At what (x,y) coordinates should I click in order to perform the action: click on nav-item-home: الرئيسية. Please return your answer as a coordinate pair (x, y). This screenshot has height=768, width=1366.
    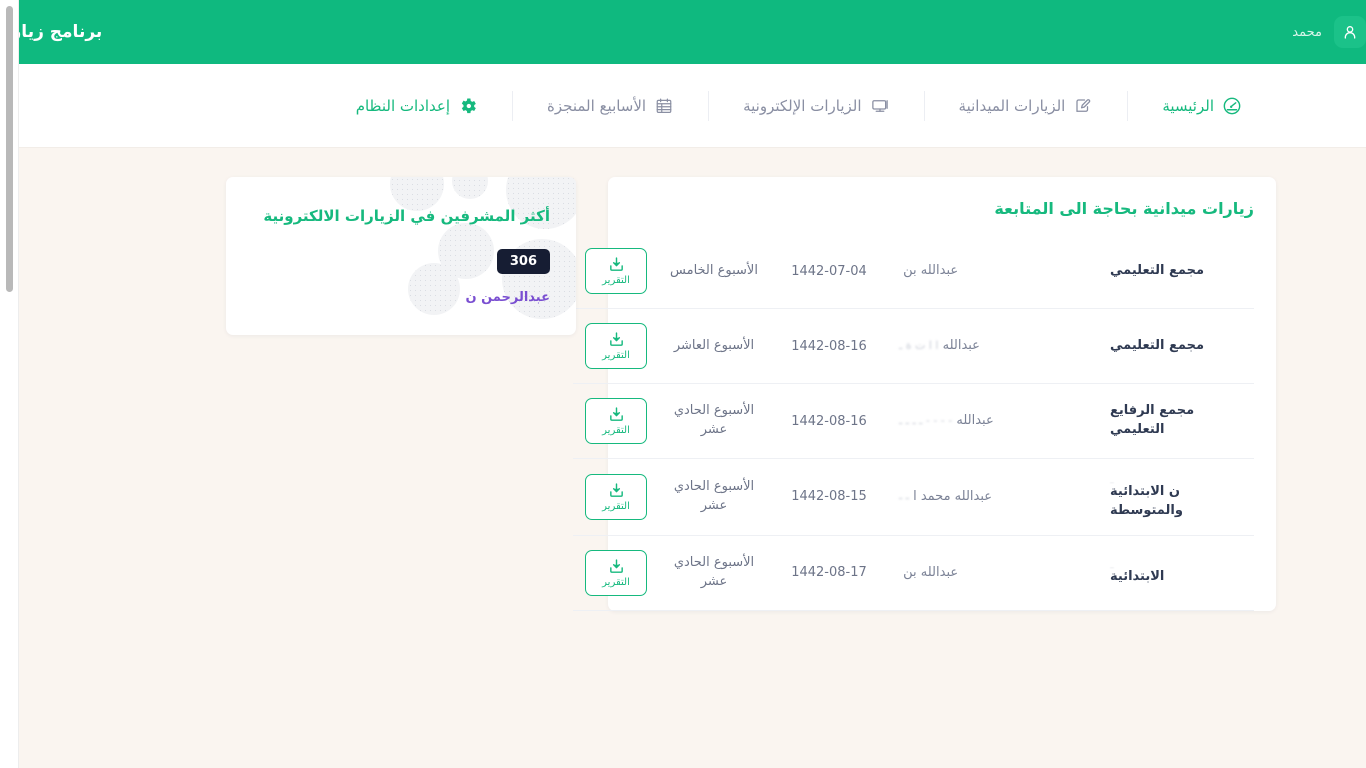
    Looking at the image, I should click on (1201, 105).